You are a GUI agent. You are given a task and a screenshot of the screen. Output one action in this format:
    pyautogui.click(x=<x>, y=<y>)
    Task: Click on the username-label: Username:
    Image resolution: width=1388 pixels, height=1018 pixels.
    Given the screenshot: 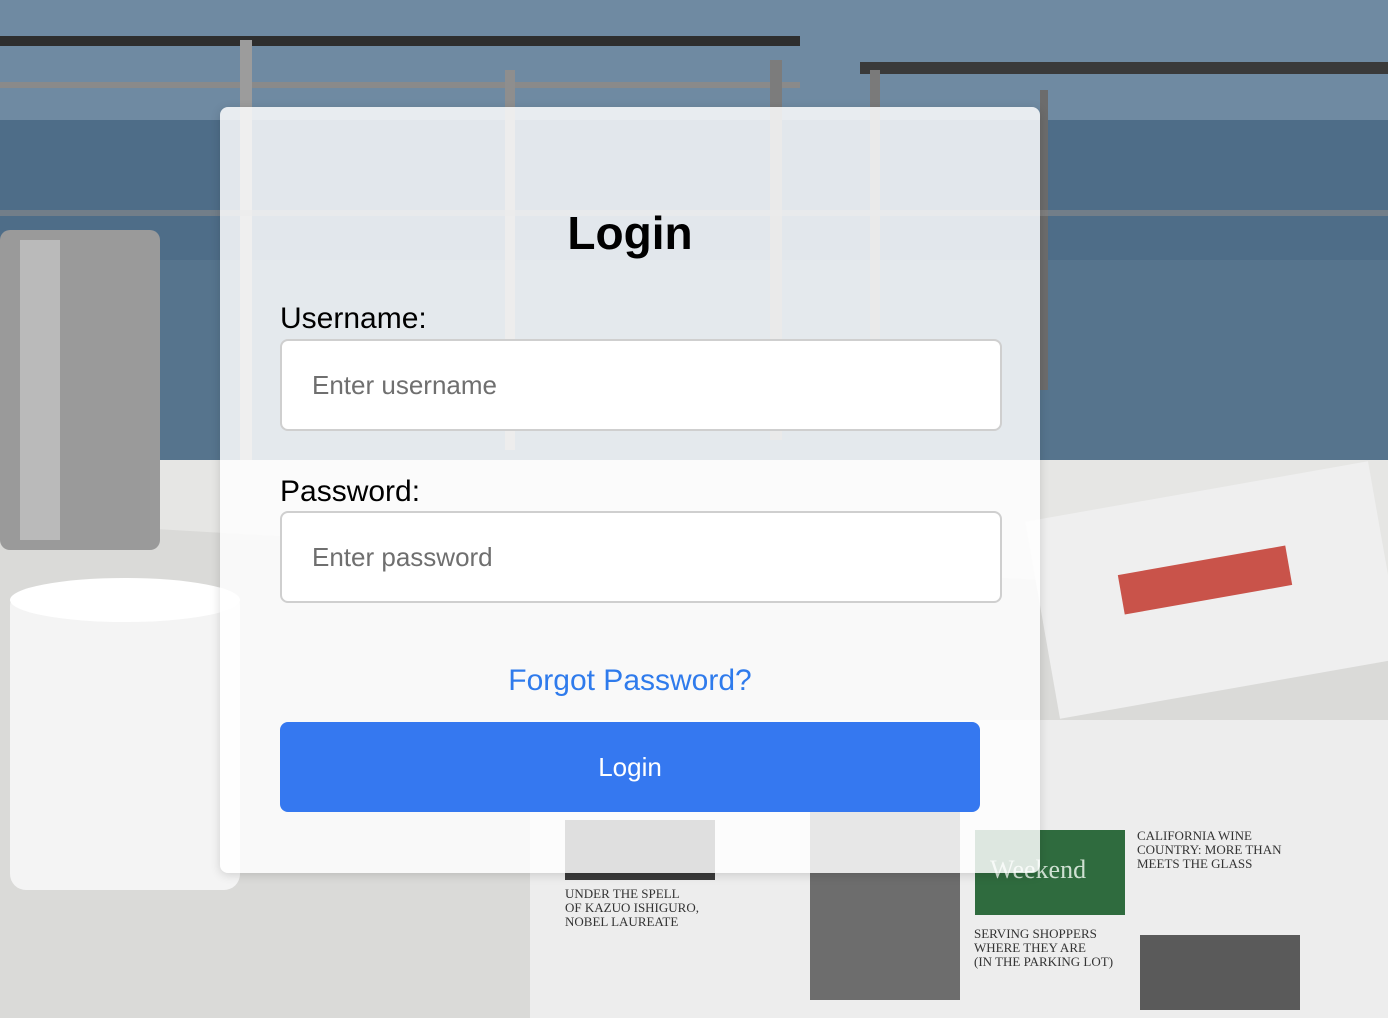 What is the action you would take?
    pyautogui.click(x=353, y=318)
    